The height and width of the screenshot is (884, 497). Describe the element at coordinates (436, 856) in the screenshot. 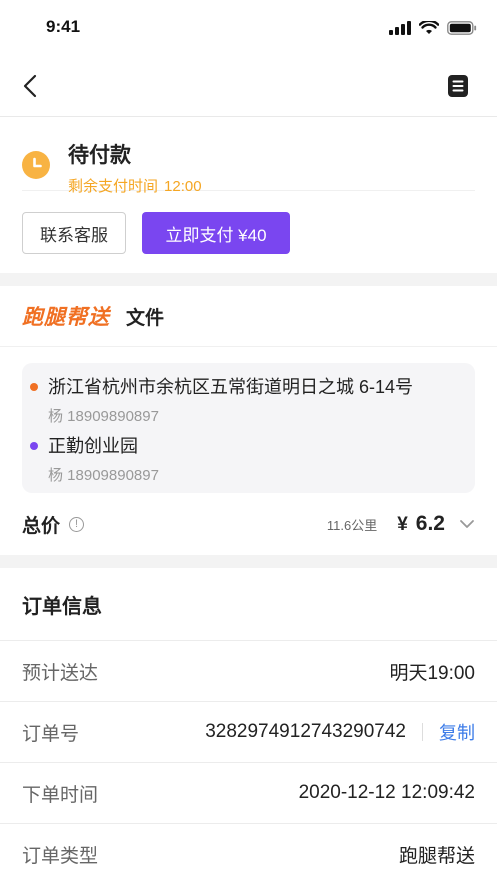

I see `order-type-value: 跑腿帮送` at that location.